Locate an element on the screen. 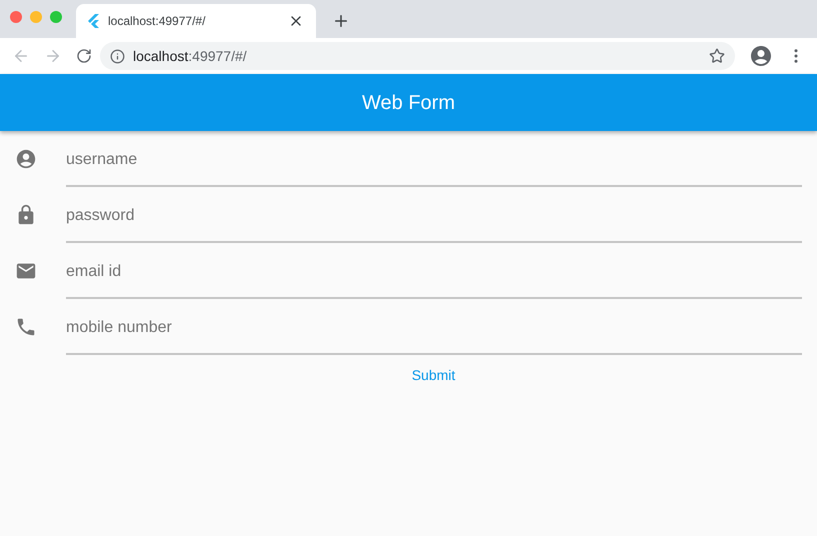 This screenshot has width=817, height=536. info-icon is located at coordinates (117, 56).